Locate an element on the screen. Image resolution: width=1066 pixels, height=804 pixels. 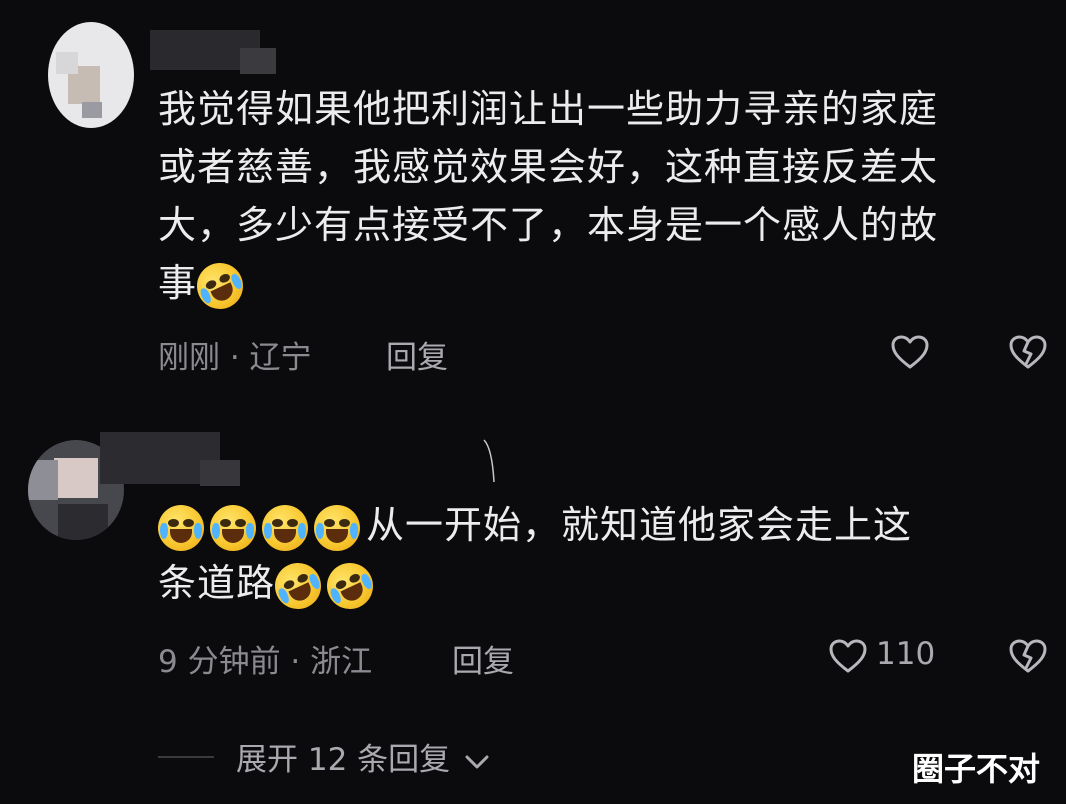
comment-line-last: 事 is located at coordinates (598, 285).